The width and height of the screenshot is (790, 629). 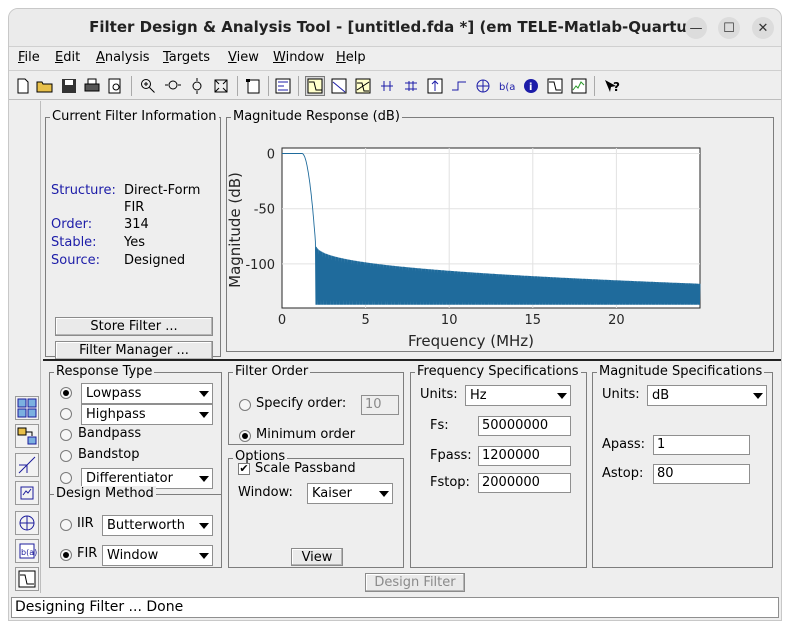 I want to click on quantize-icon, so click(x=27, y=493).